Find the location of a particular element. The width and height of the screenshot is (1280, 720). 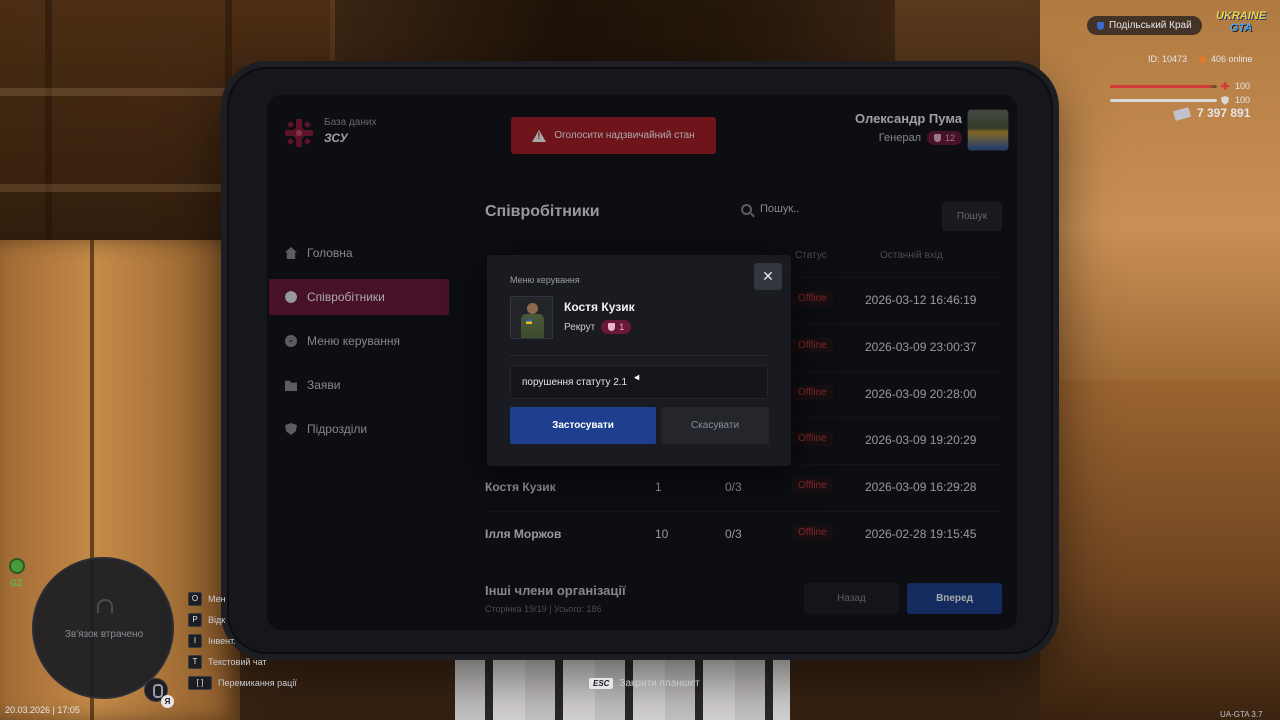

member-rank: Рекрут 1 is located at coordinates (598, 327).